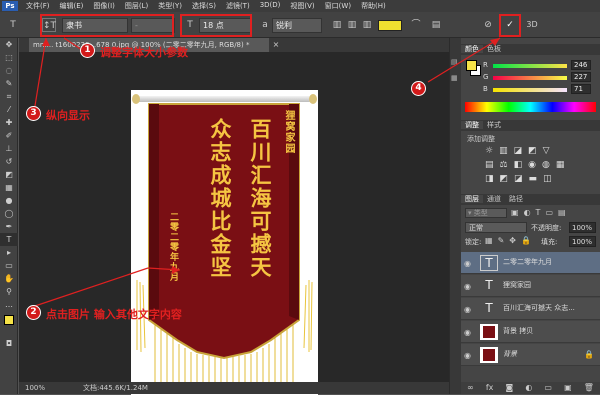  Describe the element at coordinates (533, 179) in the screenshot. I see `gradient-map-icon: ▬` at that location.